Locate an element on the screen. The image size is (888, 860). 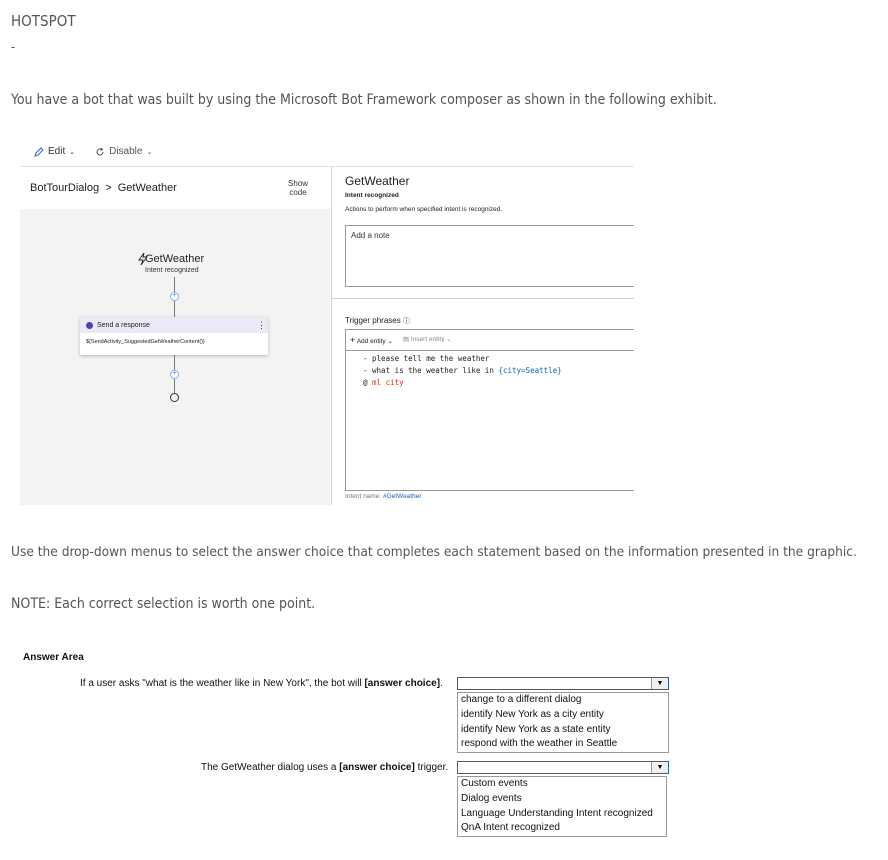
disable-label: Disable is located at coordinates (126, 151).